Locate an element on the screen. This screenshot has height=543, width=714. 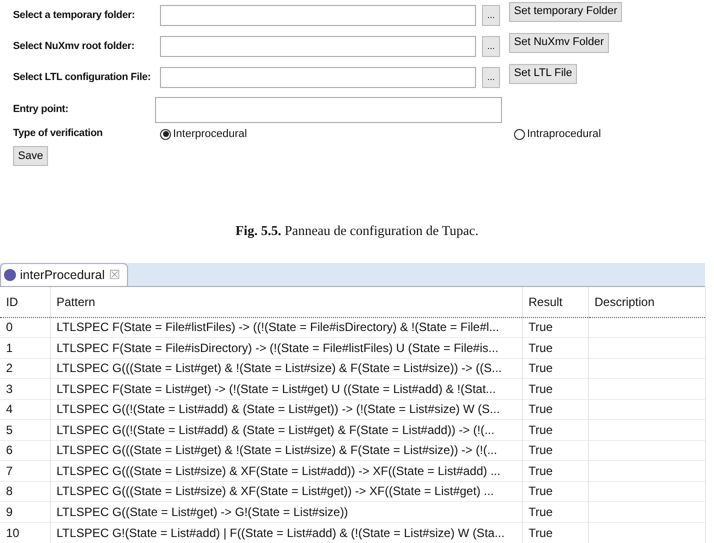
set-button: Set temporary Folder is located at coordinates (565, 12).